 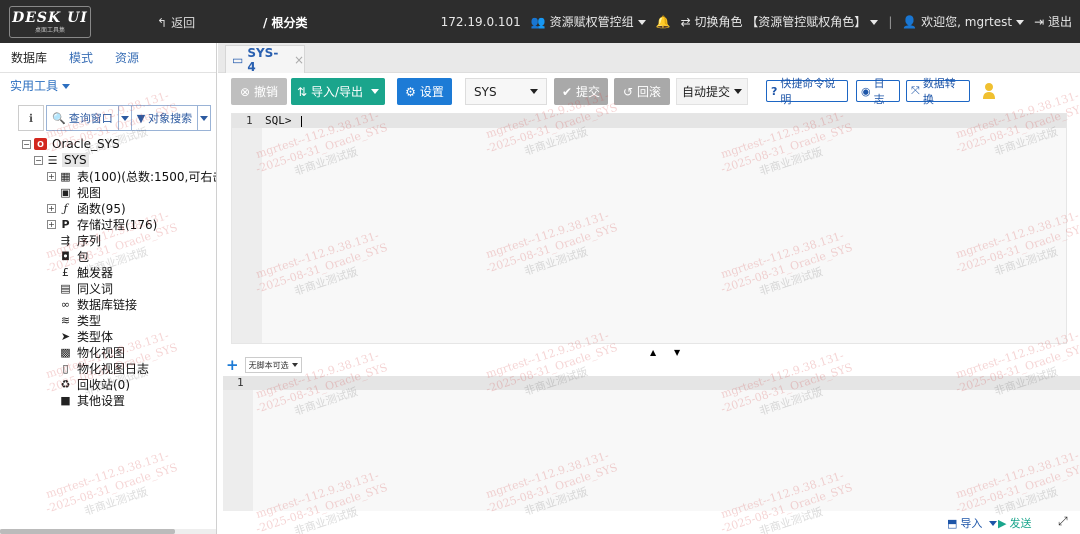 I want to click on tree-node-types: ≋ 类型, so click(x=81, y=320).